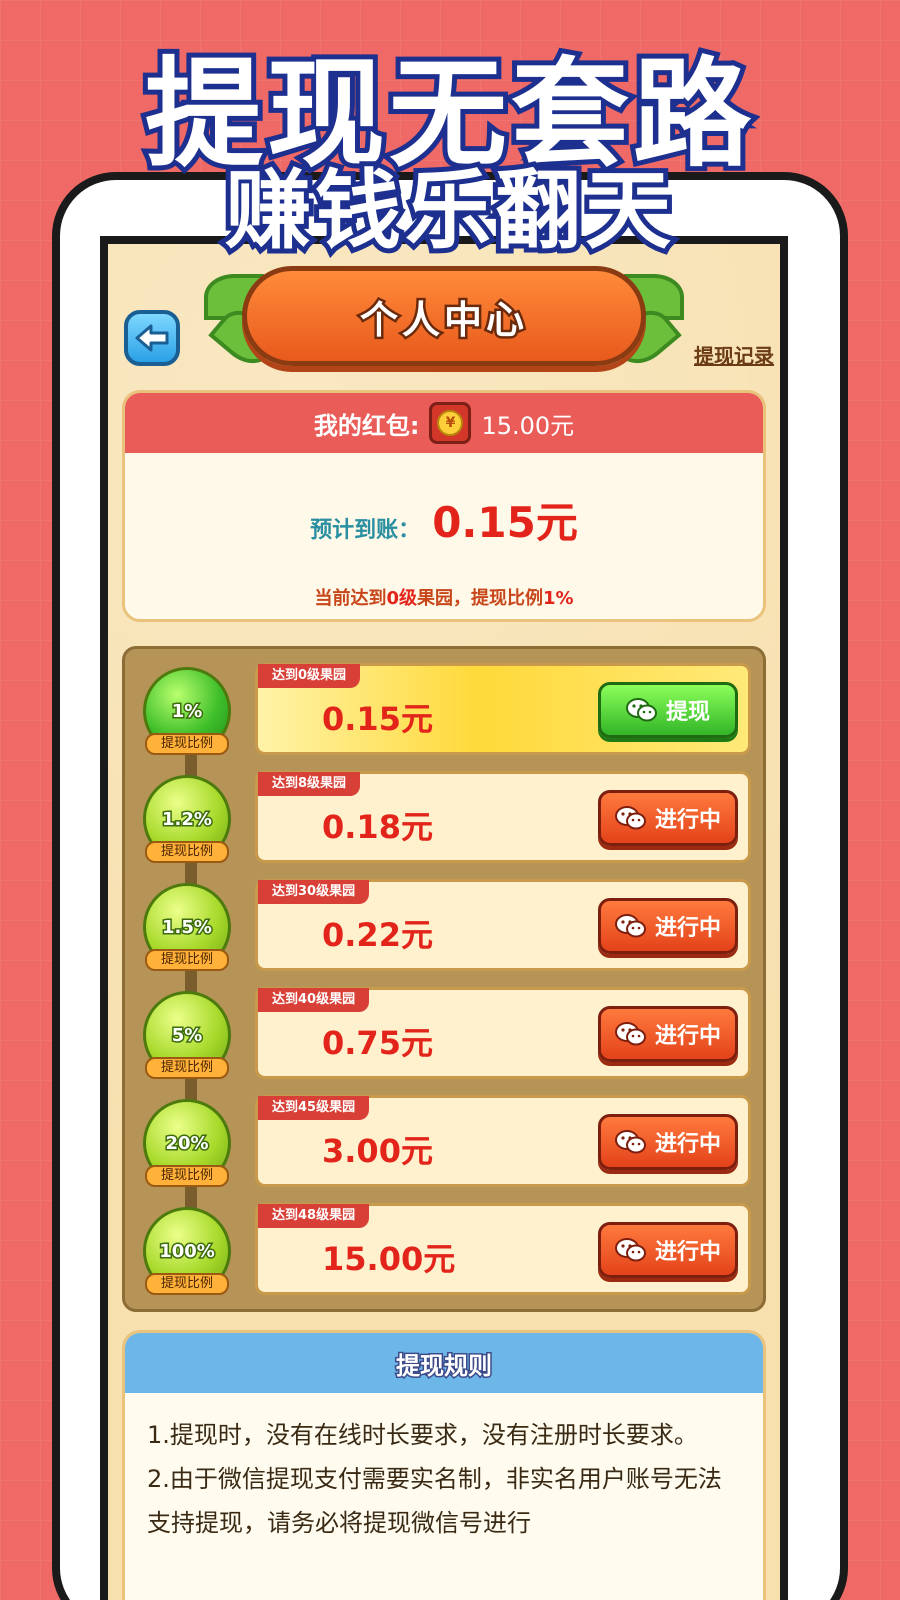 The height and width of the screenshot is (1600, 900). I want to click on wallet-header: 我的红包: ¥ 15.00元, so click(444, 423).